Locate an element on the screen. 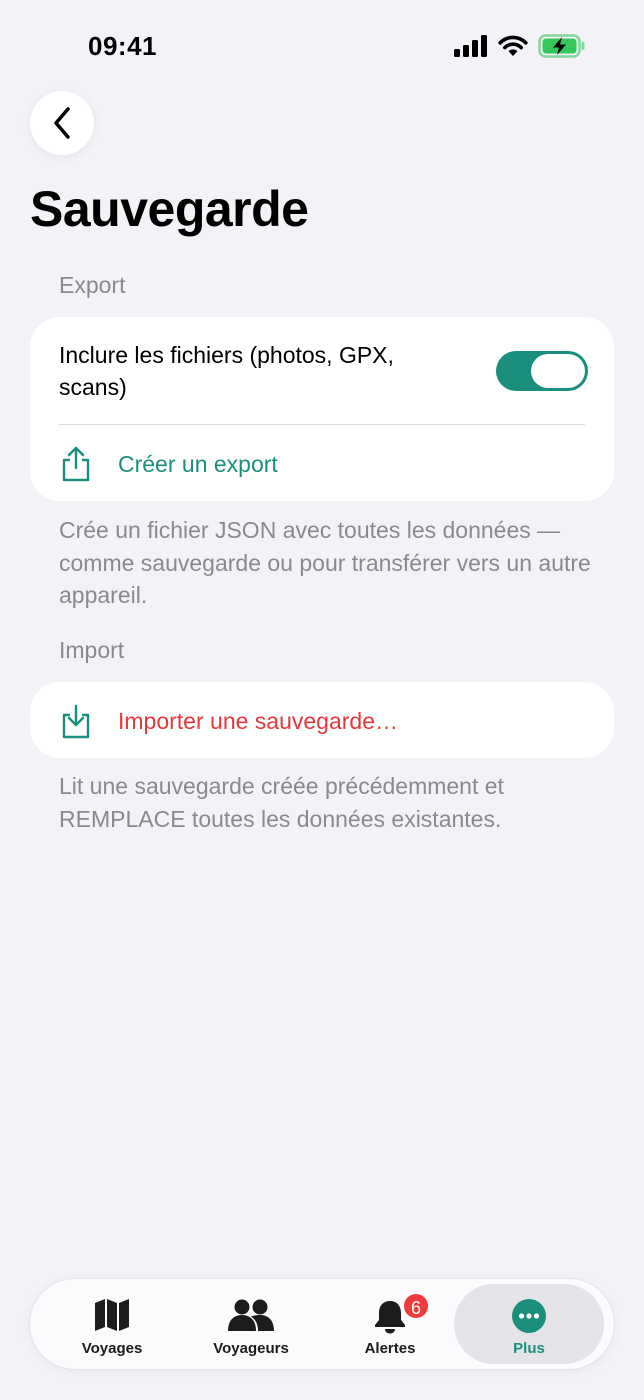  tab-label-alertes: Alertes is located at coordinates (390, 1348).